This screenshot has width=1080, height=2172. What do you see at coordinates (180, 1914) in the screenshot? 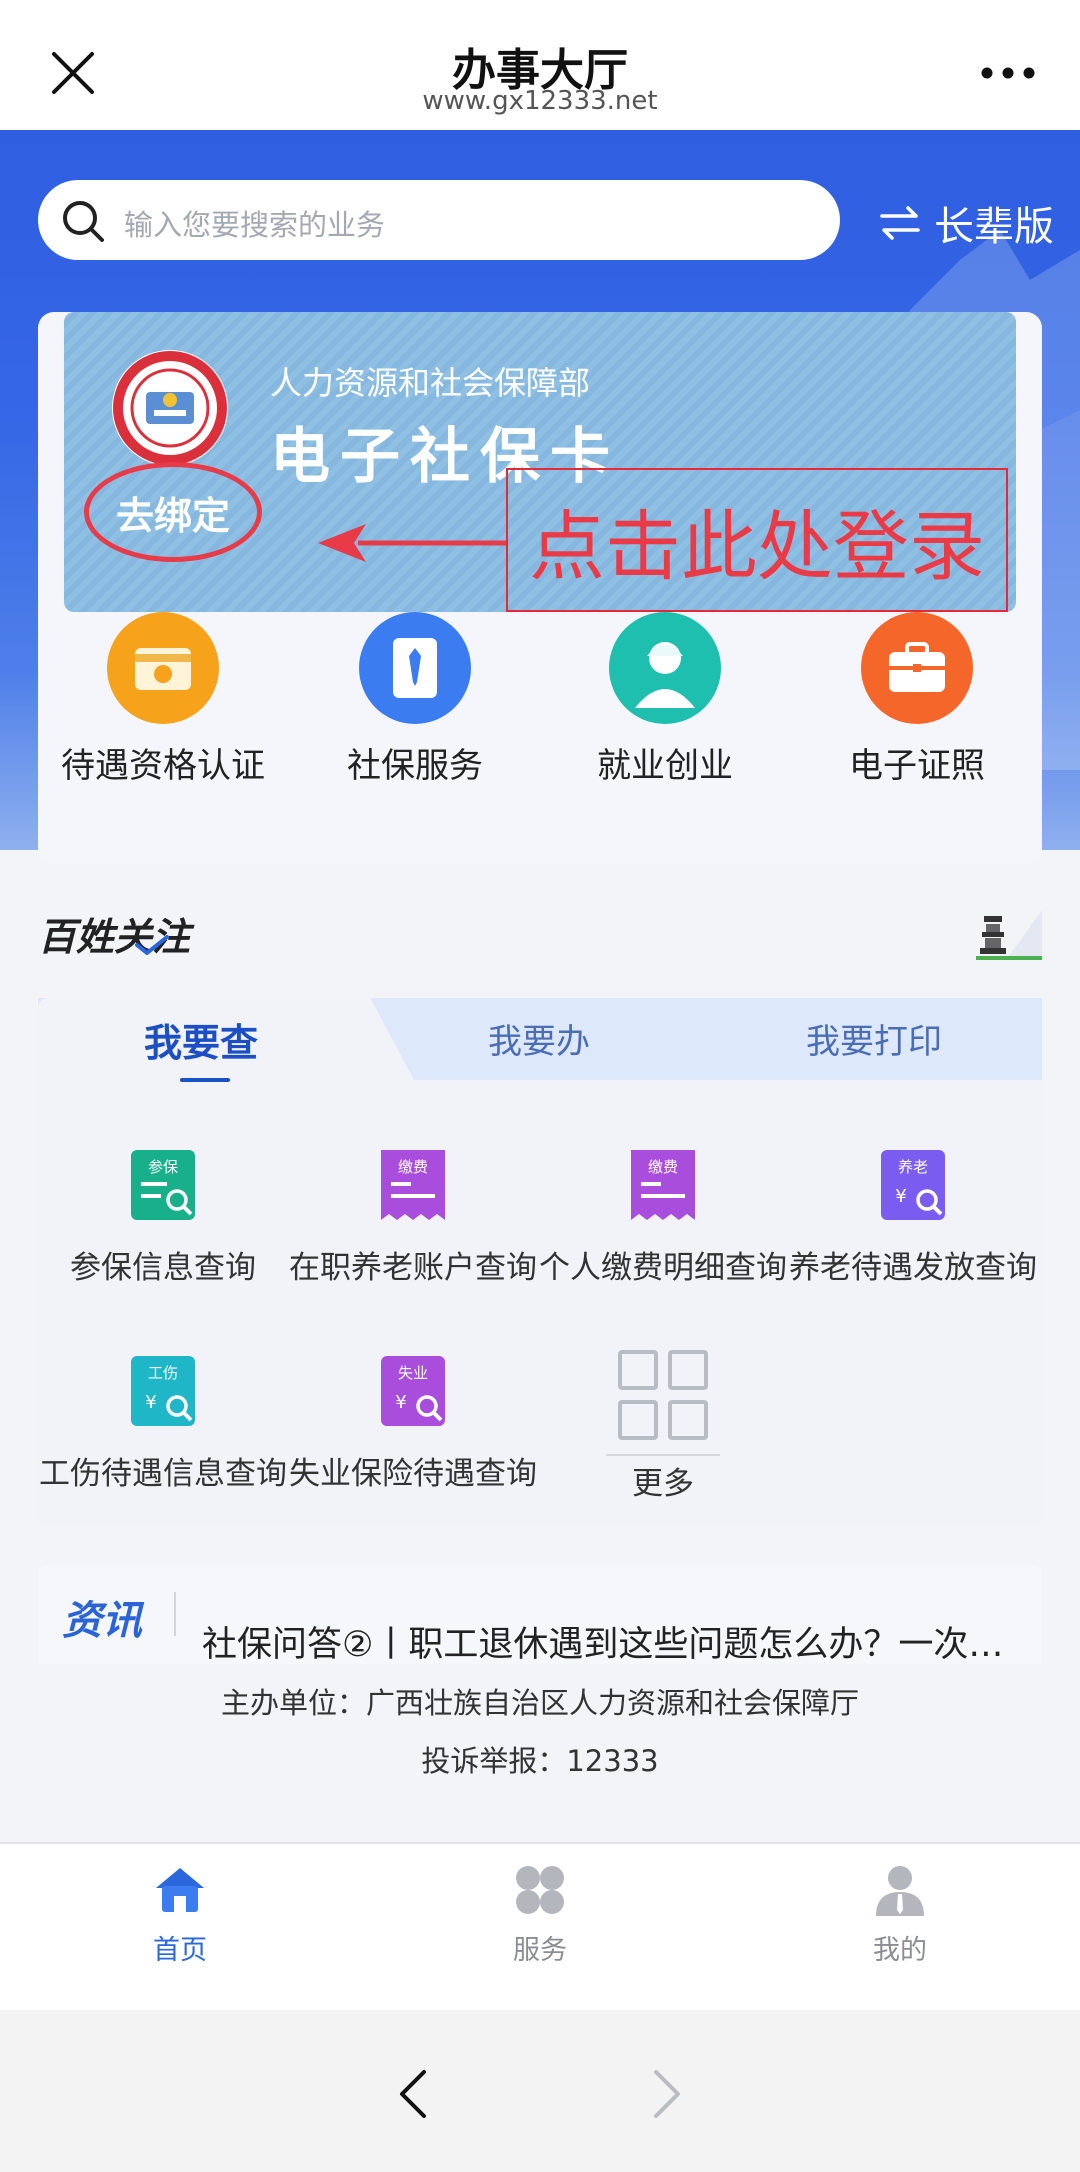
I see `tab-home: 首页` at bounding box center [180, 1914].